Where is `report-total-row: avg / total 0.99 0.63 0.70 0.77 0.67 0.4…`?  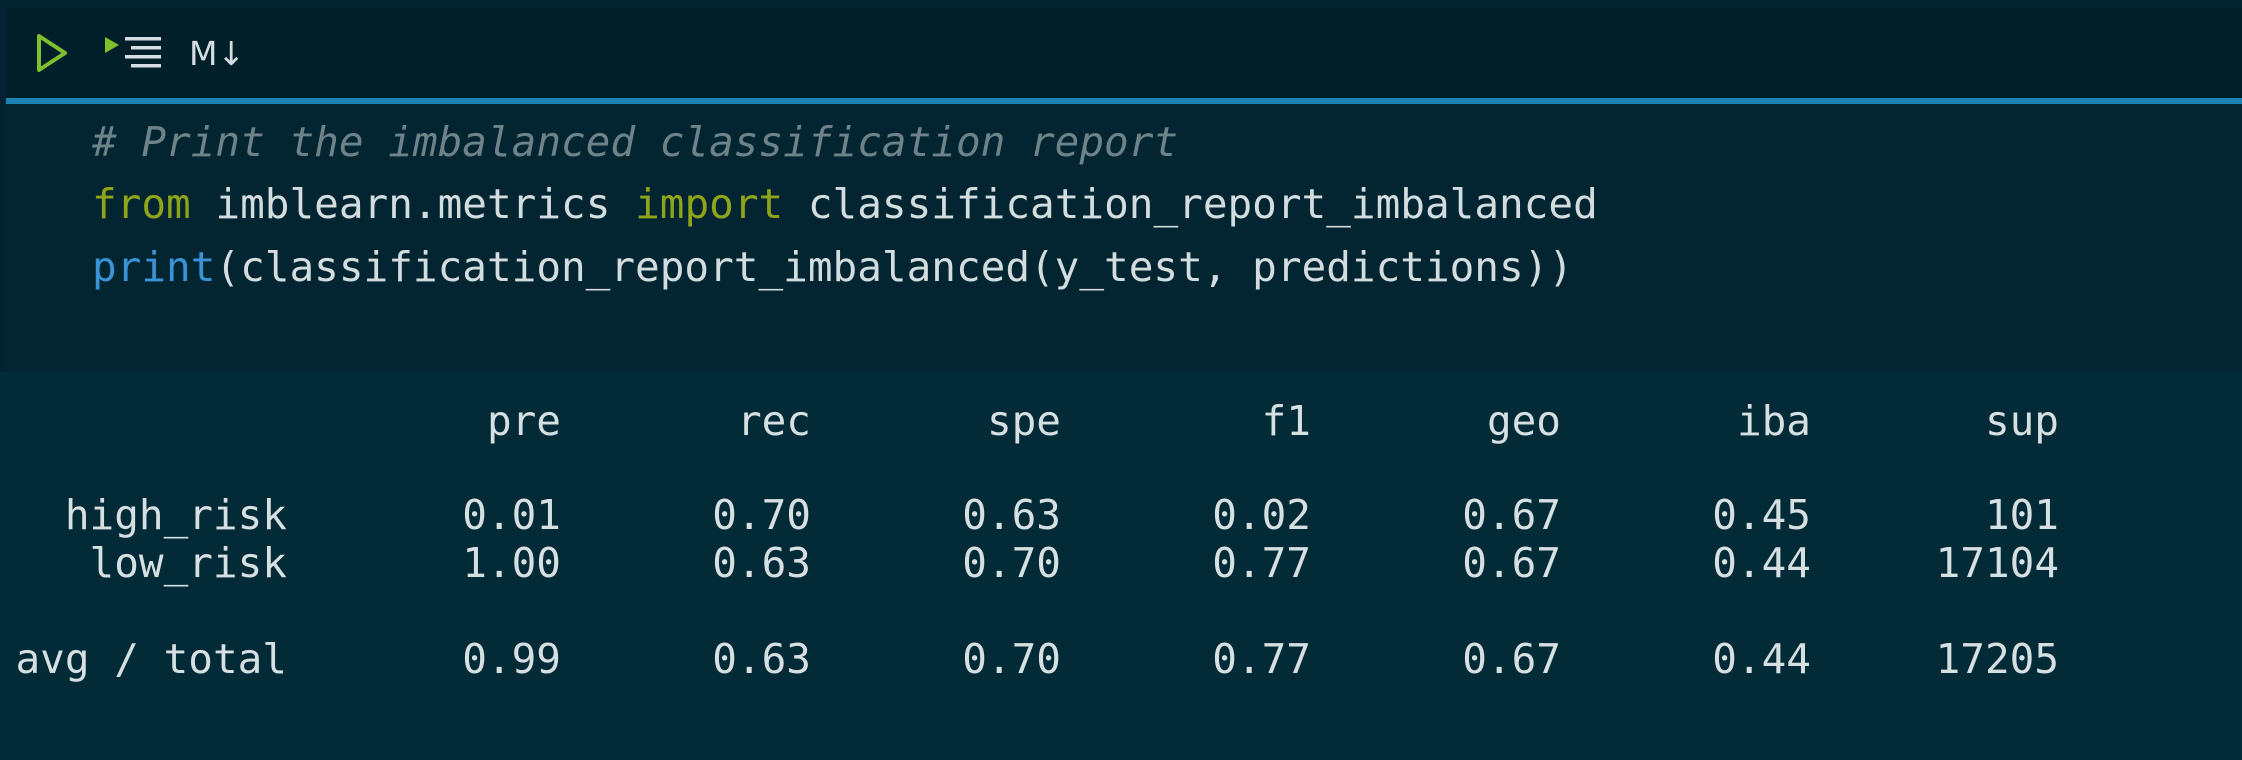 report-total-row: avg / total 0.99 0.63 0.70 0.77 0.67 0.4… is located at coordinates (1121, 659).